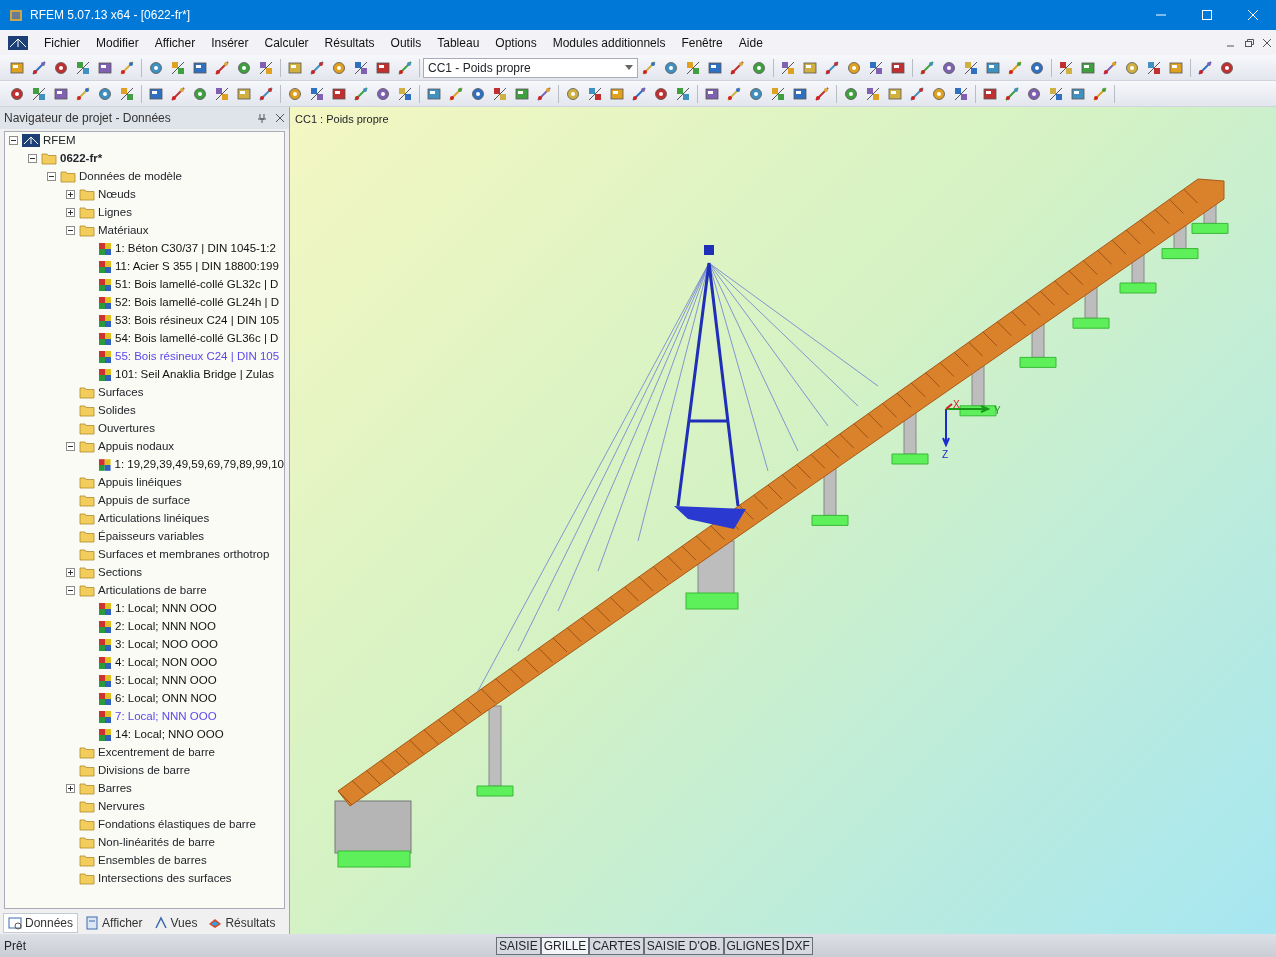  What do you see at coordinates (155, 843) in the screenshot?
I see `tree-item: Non-linéarités de barre` at bounding box center [155, 843].